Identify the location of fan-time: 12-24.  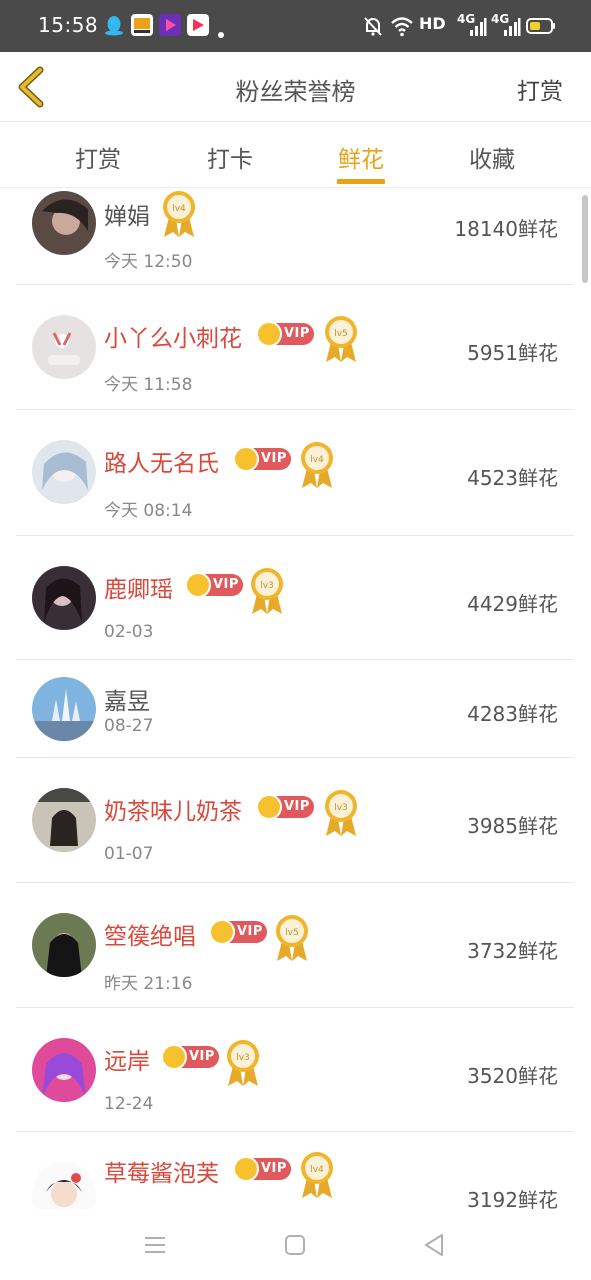
(129, 1104).